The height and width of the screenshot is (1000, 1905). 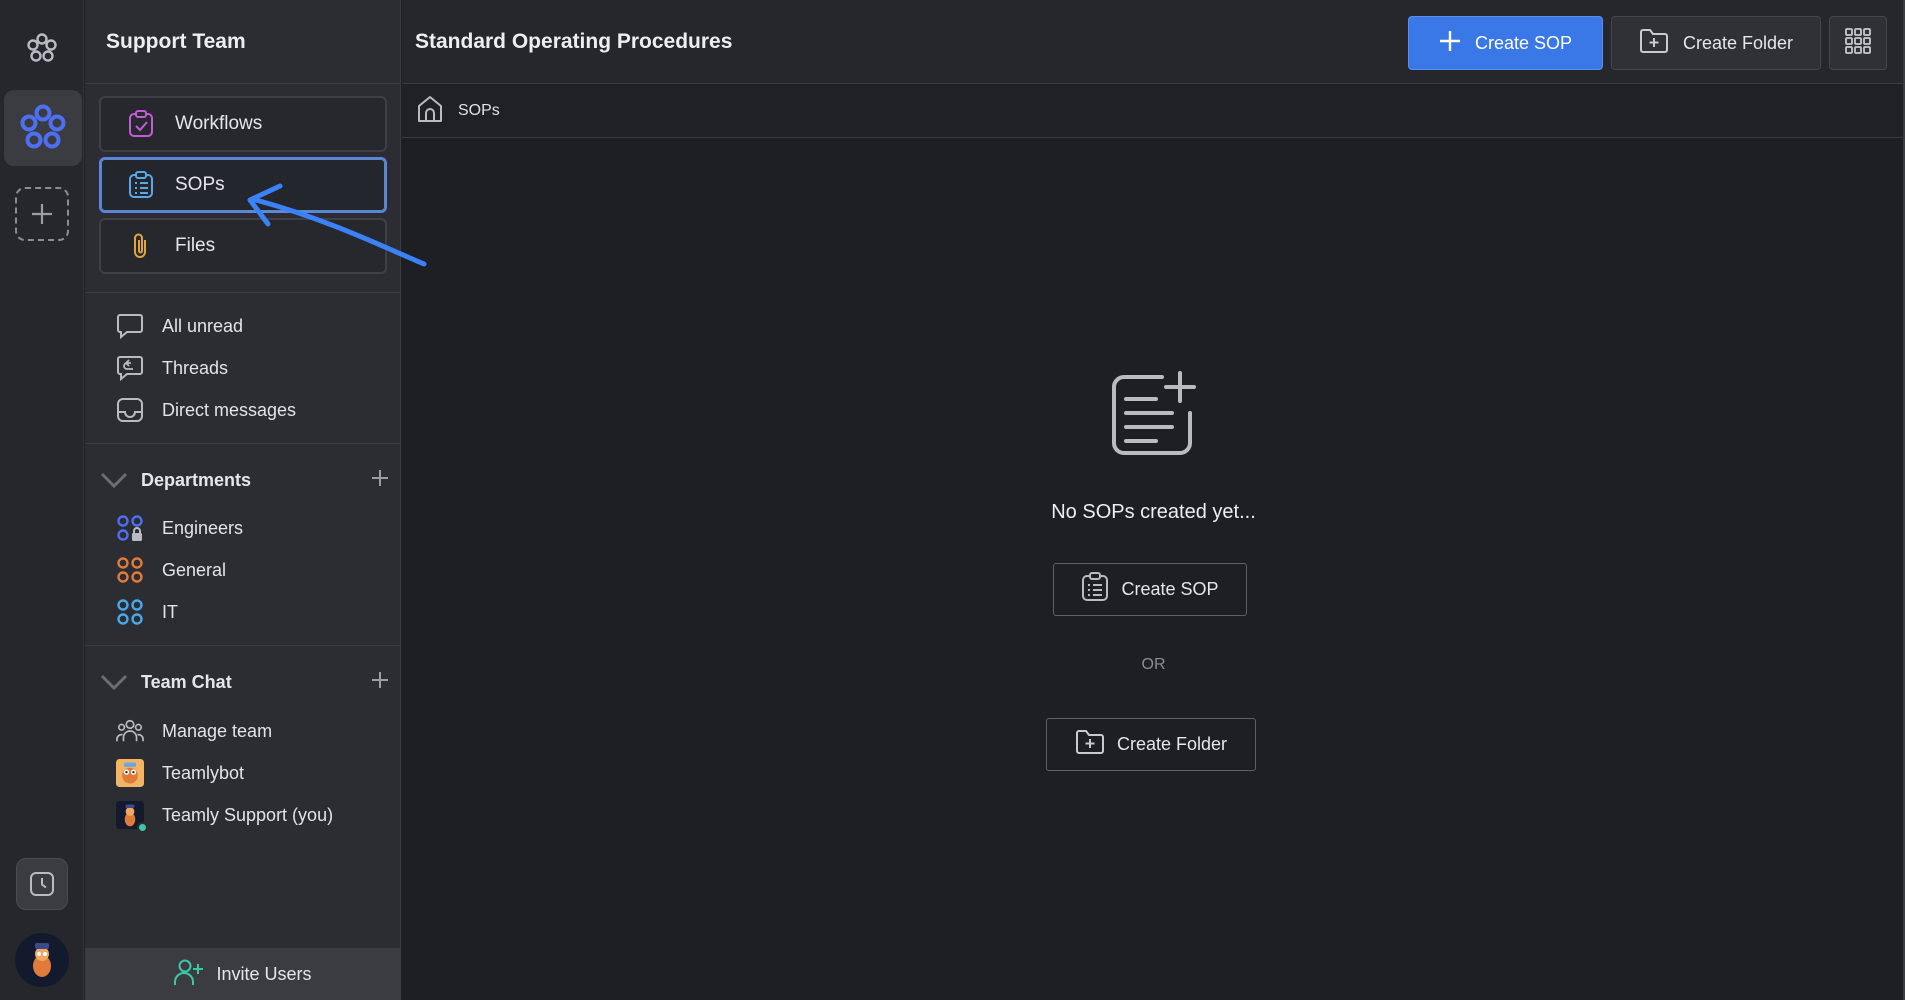 I want to click on add-workspace-button, so click(x=42, y=214).